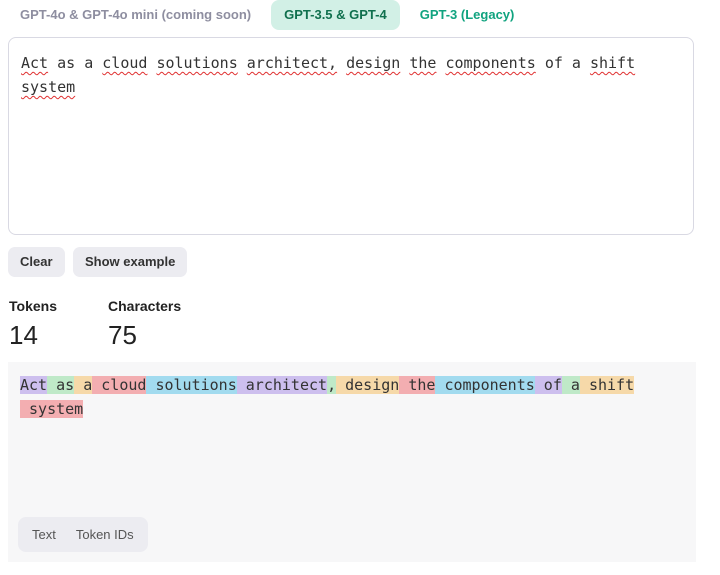 The height and width of the screenshot is (575, 720). What do you see at coordinates (485, 385) in the screenshot?
I see `token: components` at bounding box center [485, 385].